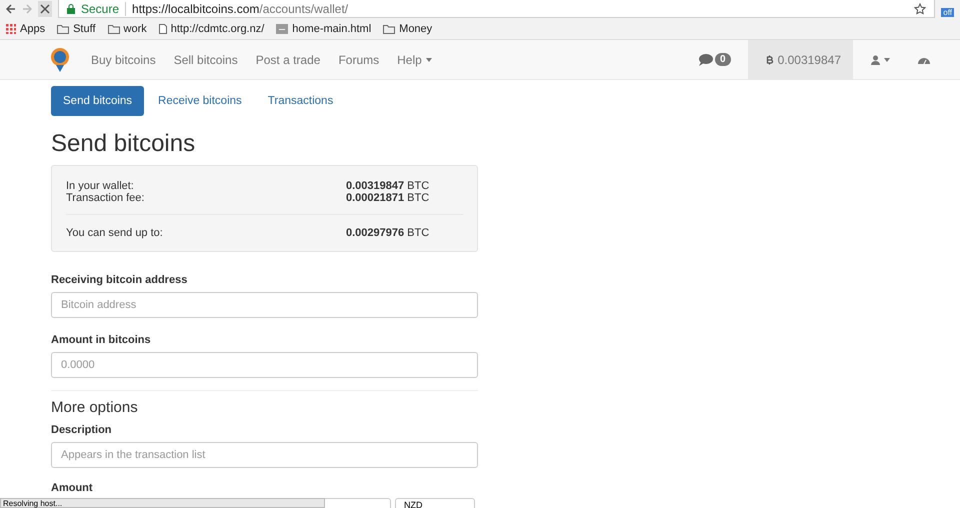 This screenshot has height=508, width=960. Describe the element at coordinates (115, 233) in the screenshot. I see `summary-label: You can send up to:` at that location.